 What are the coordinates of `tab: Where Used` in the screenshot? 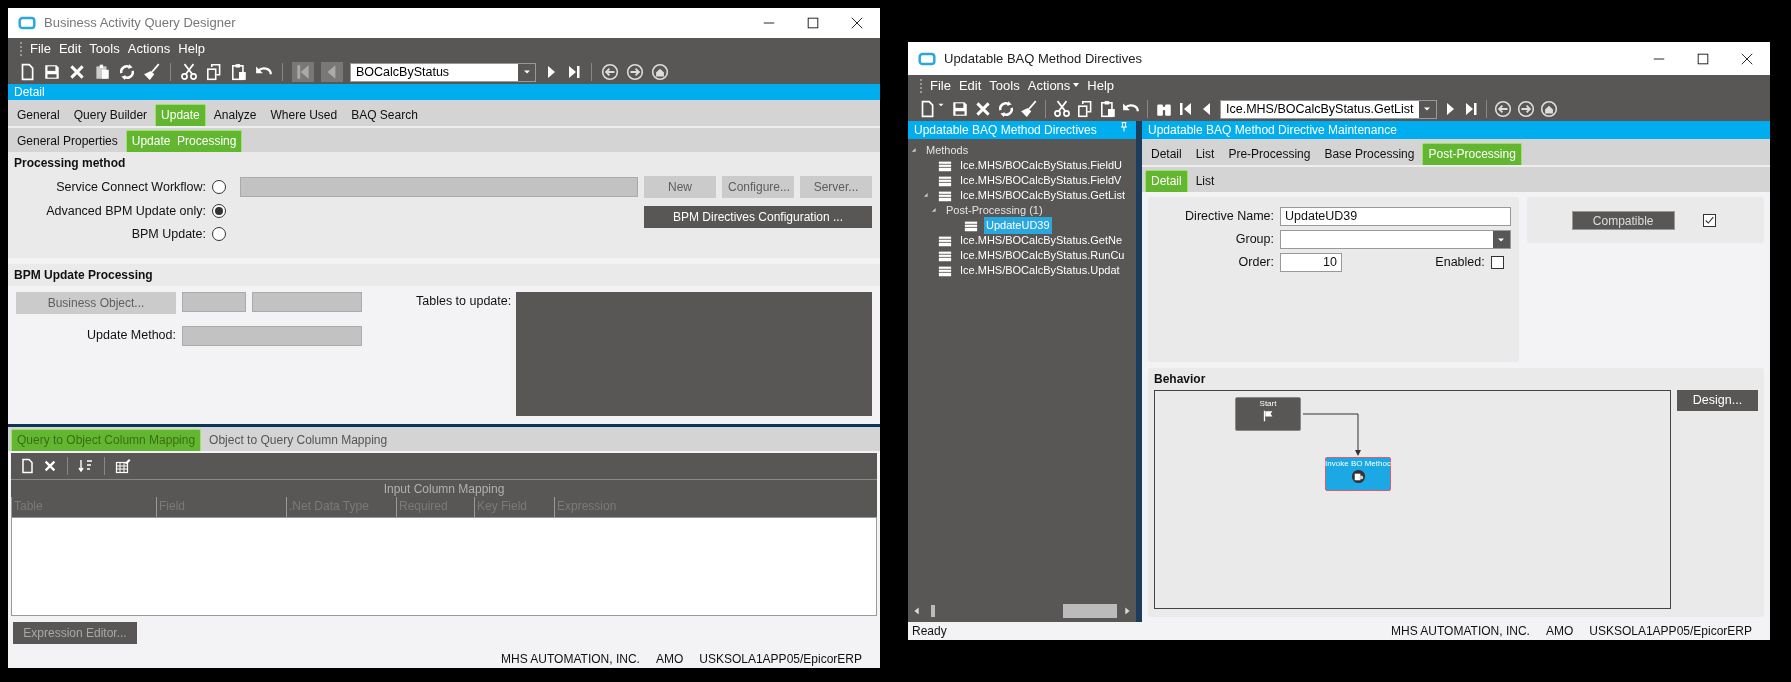 It's located at (304, 115).